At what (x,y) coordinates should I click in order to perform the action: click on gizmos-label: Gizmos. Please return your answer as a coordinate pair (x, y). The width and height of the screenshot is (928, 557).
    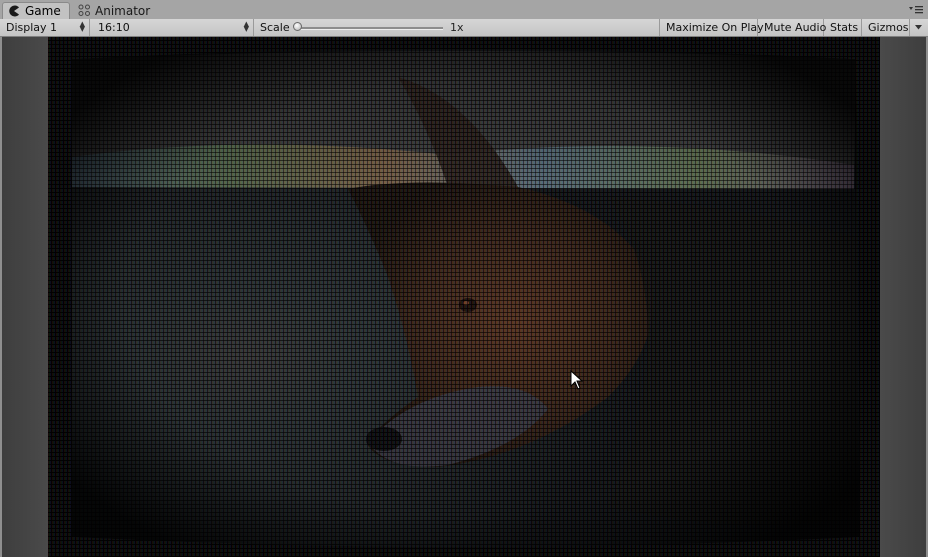
    Looking at the image, I should click on (888, 27).